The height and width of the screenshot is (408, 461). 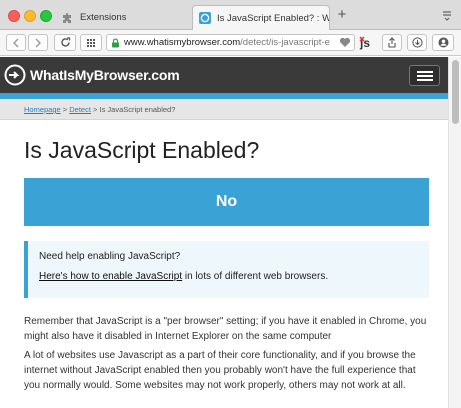 I want to click on site-header: WhatIsMyBrowser.com, so click(x=224, y=75).